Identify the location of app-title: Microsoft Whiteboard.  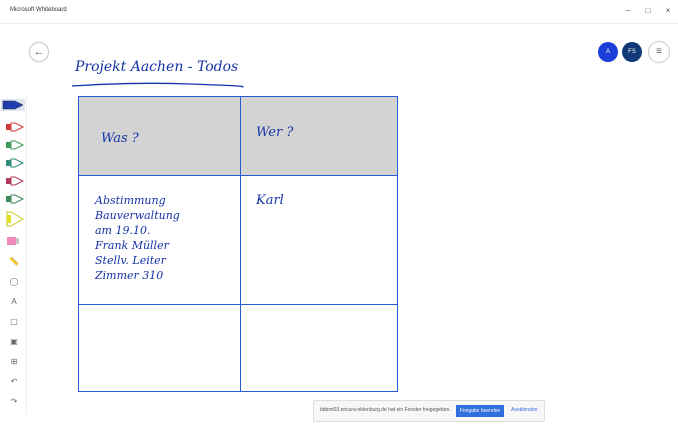
(38, 10).